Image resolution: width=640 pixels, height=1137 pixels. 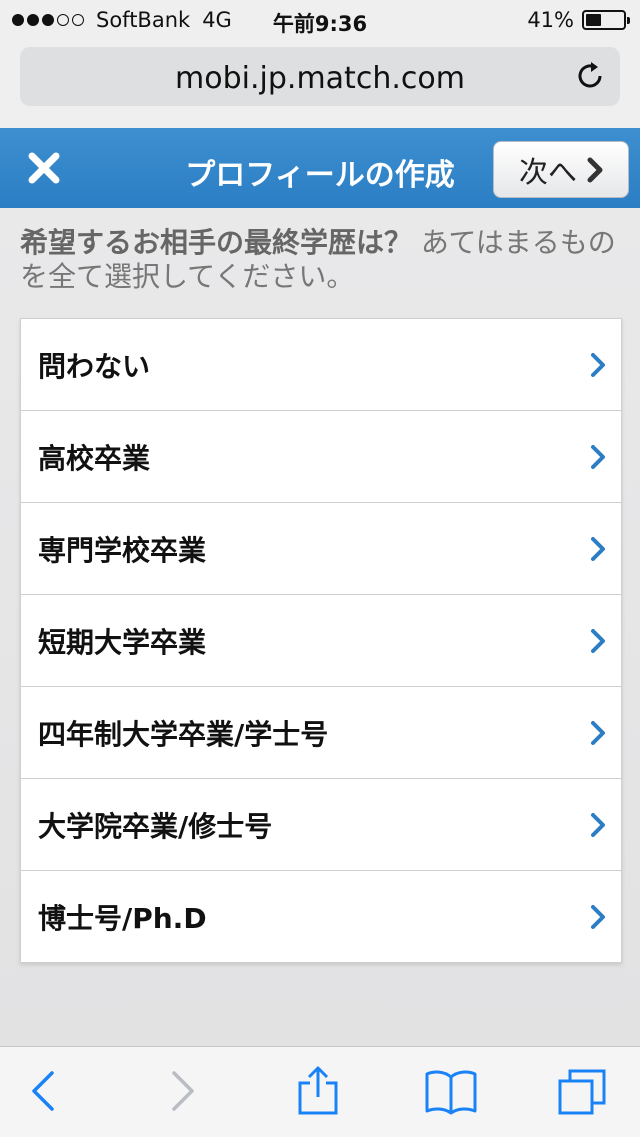 I want to click on forward-icon, so click(x=183, y=1091).